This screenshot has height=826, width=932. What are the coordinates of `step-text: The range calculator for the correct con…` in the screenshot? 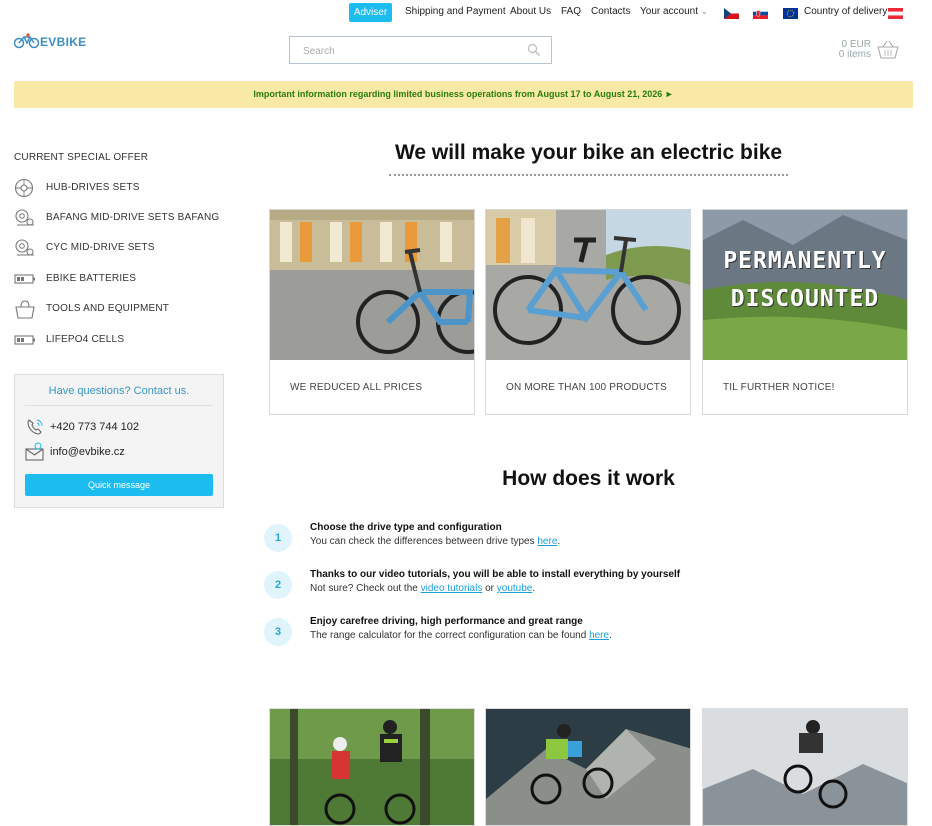 It's located at (450, 635).